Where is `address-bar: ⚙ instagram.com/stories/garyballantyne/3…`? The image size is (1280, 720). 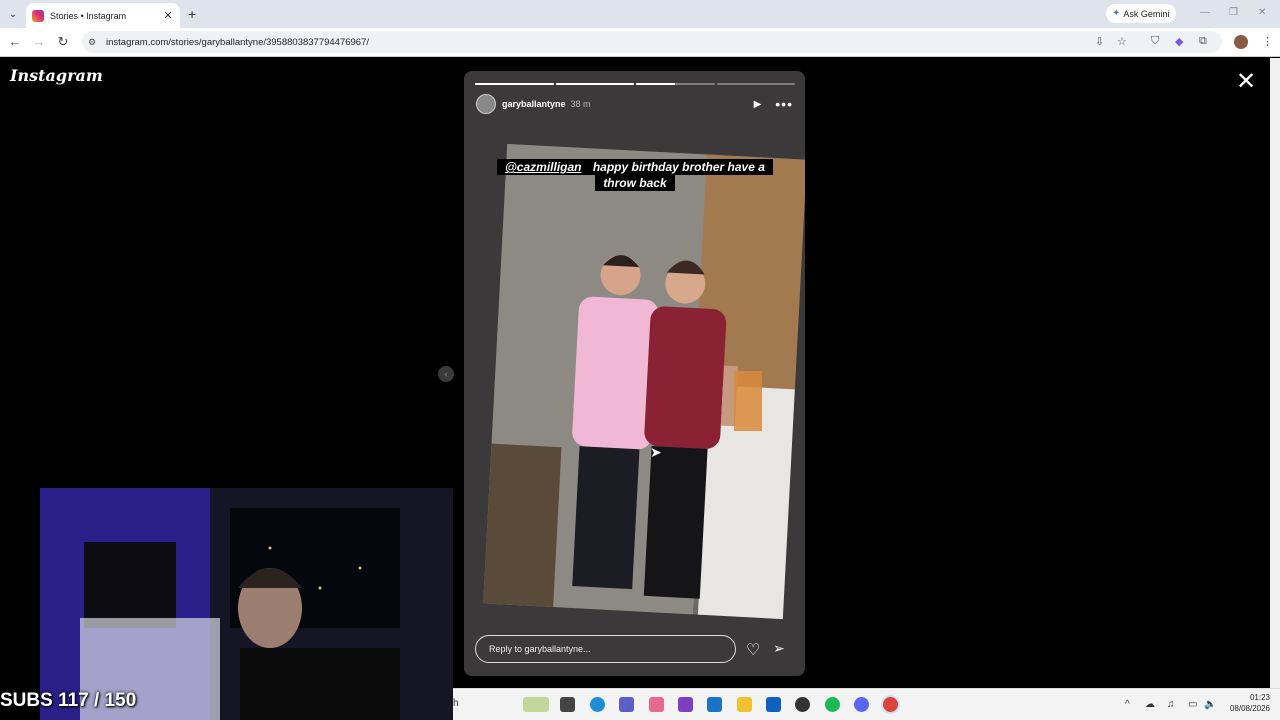
address-bar: ⚙ instagram.com/stories/garyballantyne/3… is located at coordinates (652, 42).